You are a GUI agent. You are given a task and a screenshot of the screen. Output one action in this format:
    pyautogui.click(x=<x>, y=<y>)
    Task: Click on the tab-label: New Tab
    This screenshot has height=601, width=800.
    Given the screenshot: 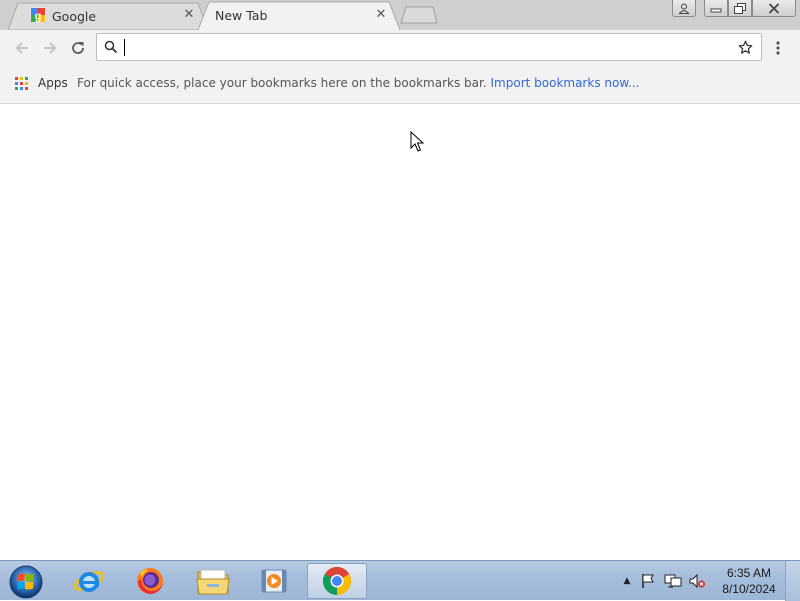 What is the action you would take?
    pyautogui.click(x=241, y=15)
    